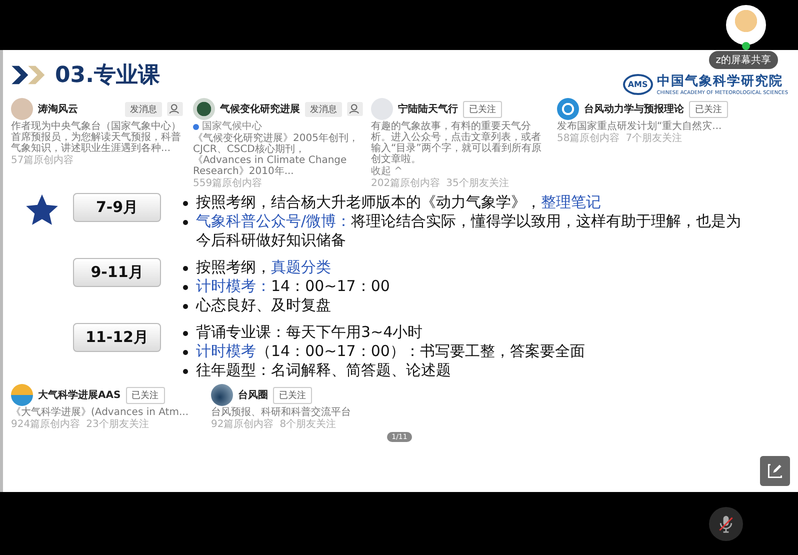 Image resolution: width=798 pixels, height=555 pixels. Describe the element at coordinates (746, 25) in the screenshot. I see `user-avatar` at that location.